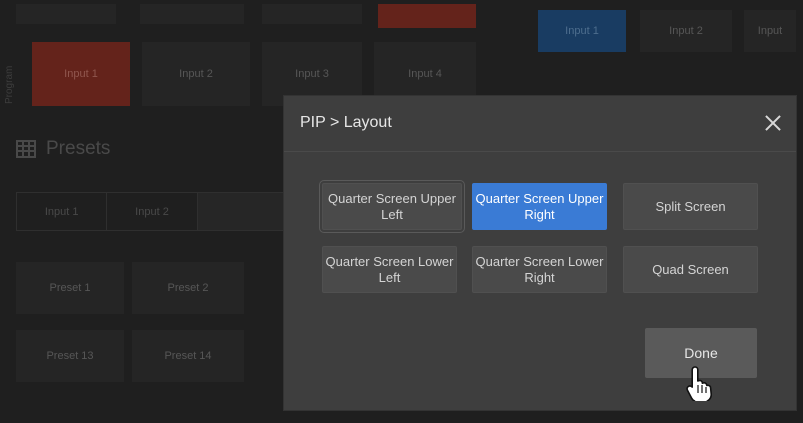  What do you see at coordinates (346, 122) in the screenshot?
I see `dialog-title: PIP > Layout` at bounding box center [346, 122].